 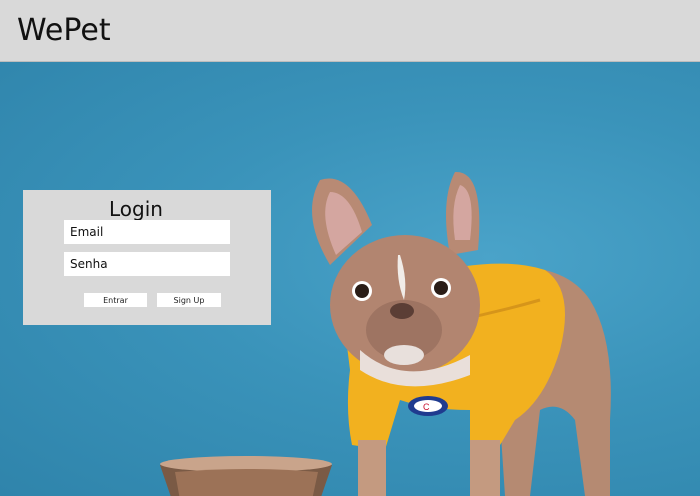 What do you see at coordinates (246, 476) in the screenshot?
I see `food-bowl` at bounding box center [246, 476].